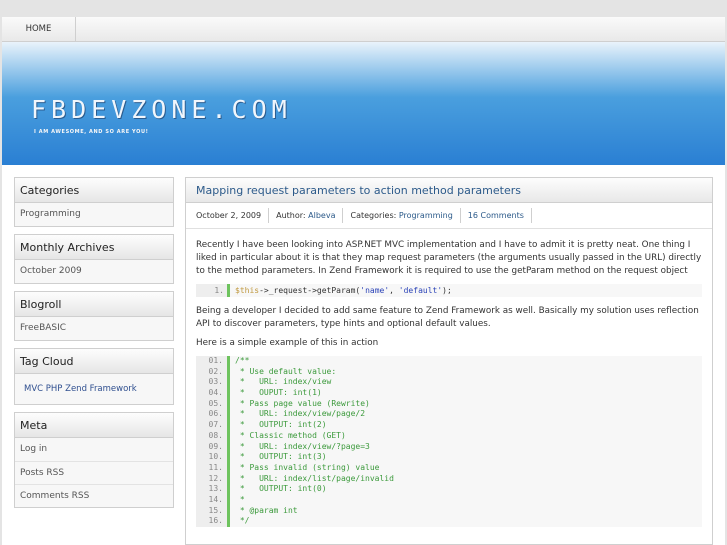  I want to click on blogroll-link: FreeBASIC, so click(94, 328).